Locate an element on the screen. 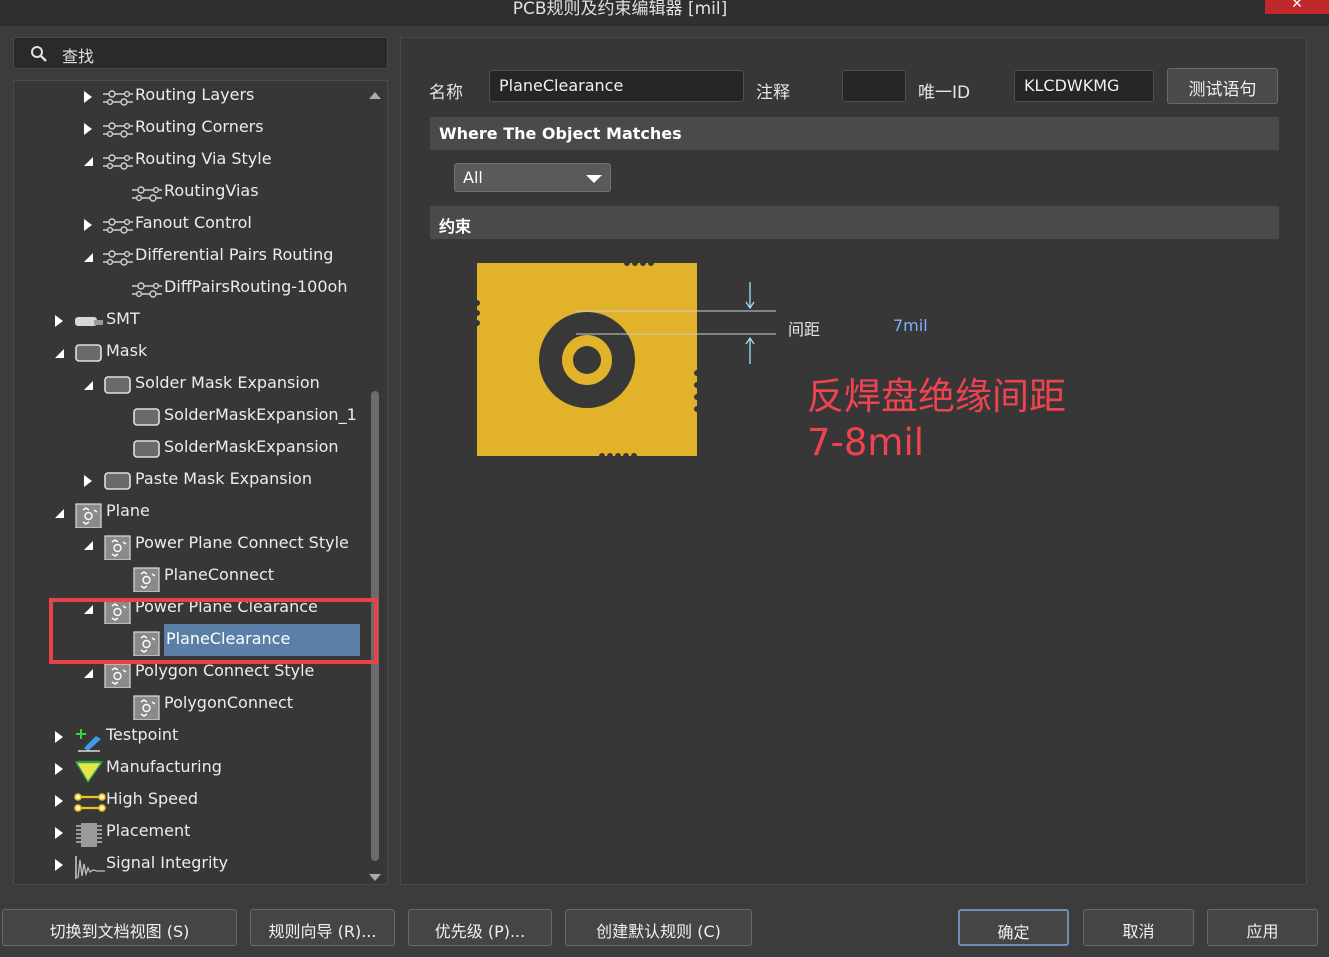 The width and height of the screenshot is (1329, 957). comment-field is located at coordinates (874, 86).